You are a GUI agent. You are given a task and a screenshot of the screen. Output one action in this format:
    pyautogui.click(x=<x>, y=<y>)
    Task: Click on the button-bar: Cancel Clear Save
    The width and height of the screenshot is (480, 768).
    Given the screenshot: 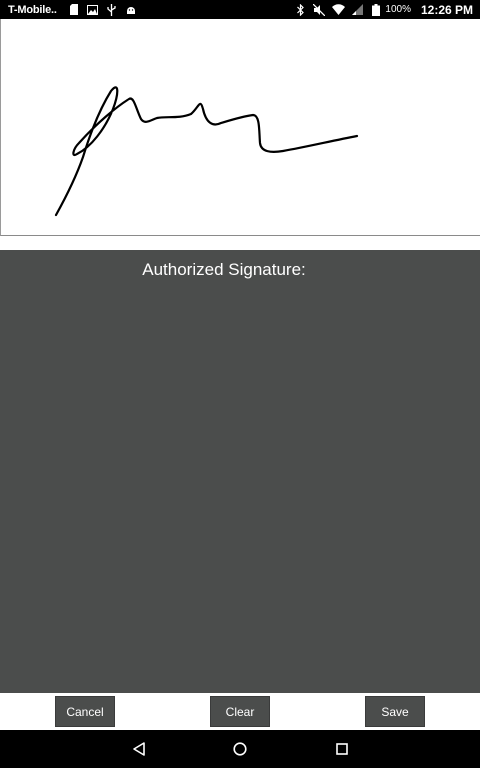 What is the action you would take?
    pyautogui.click(x=240, y=711)
    